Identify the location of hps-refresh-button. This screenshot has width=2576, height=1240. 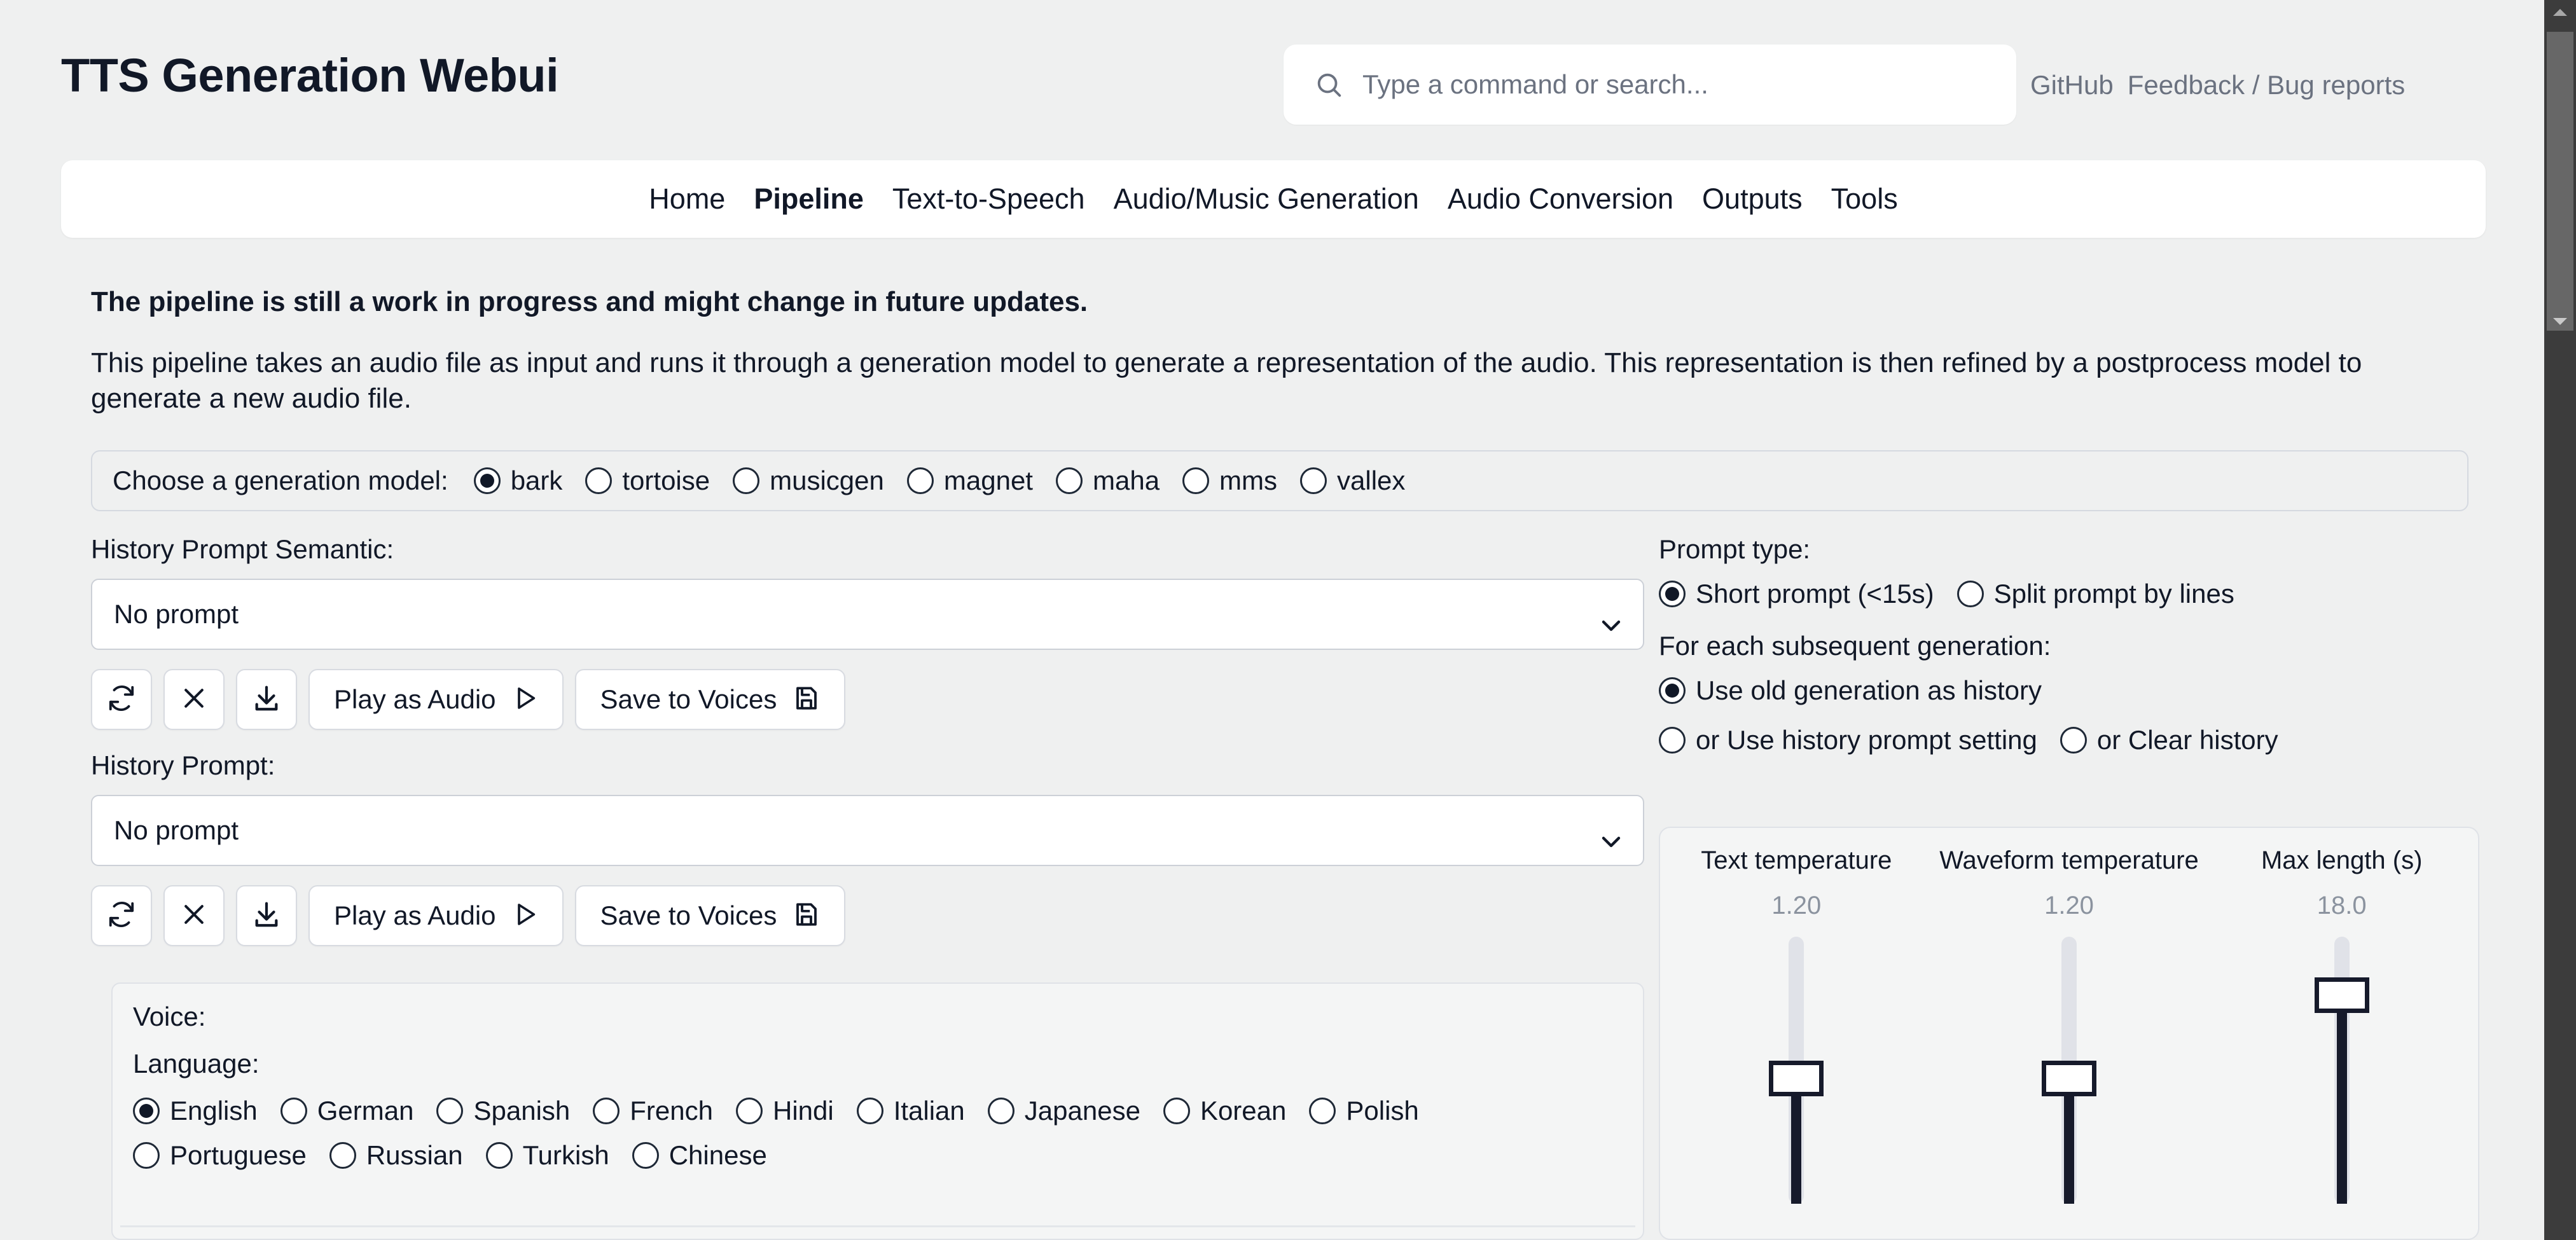
(121, 699).